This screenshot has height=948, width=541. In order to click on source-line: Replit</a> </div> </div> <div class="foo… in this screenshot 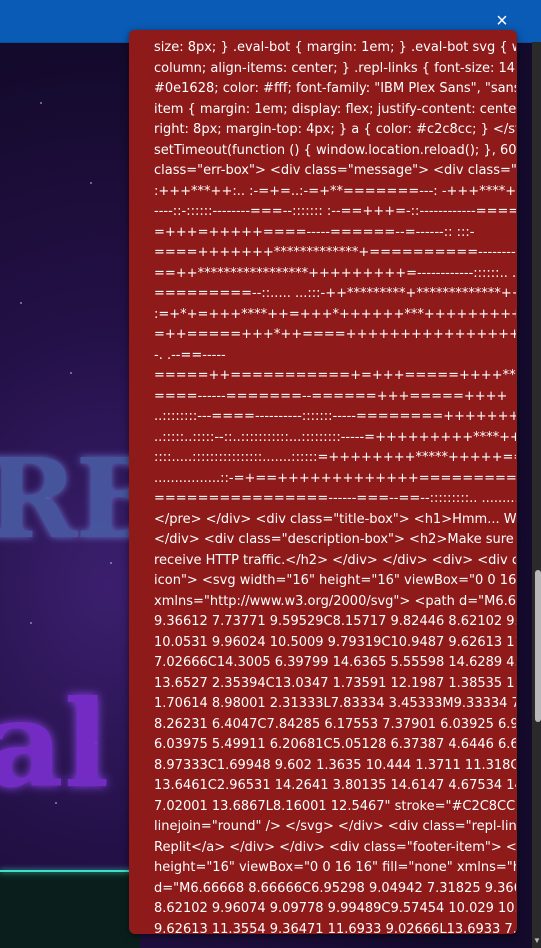, I will do `click(335, 847)`.